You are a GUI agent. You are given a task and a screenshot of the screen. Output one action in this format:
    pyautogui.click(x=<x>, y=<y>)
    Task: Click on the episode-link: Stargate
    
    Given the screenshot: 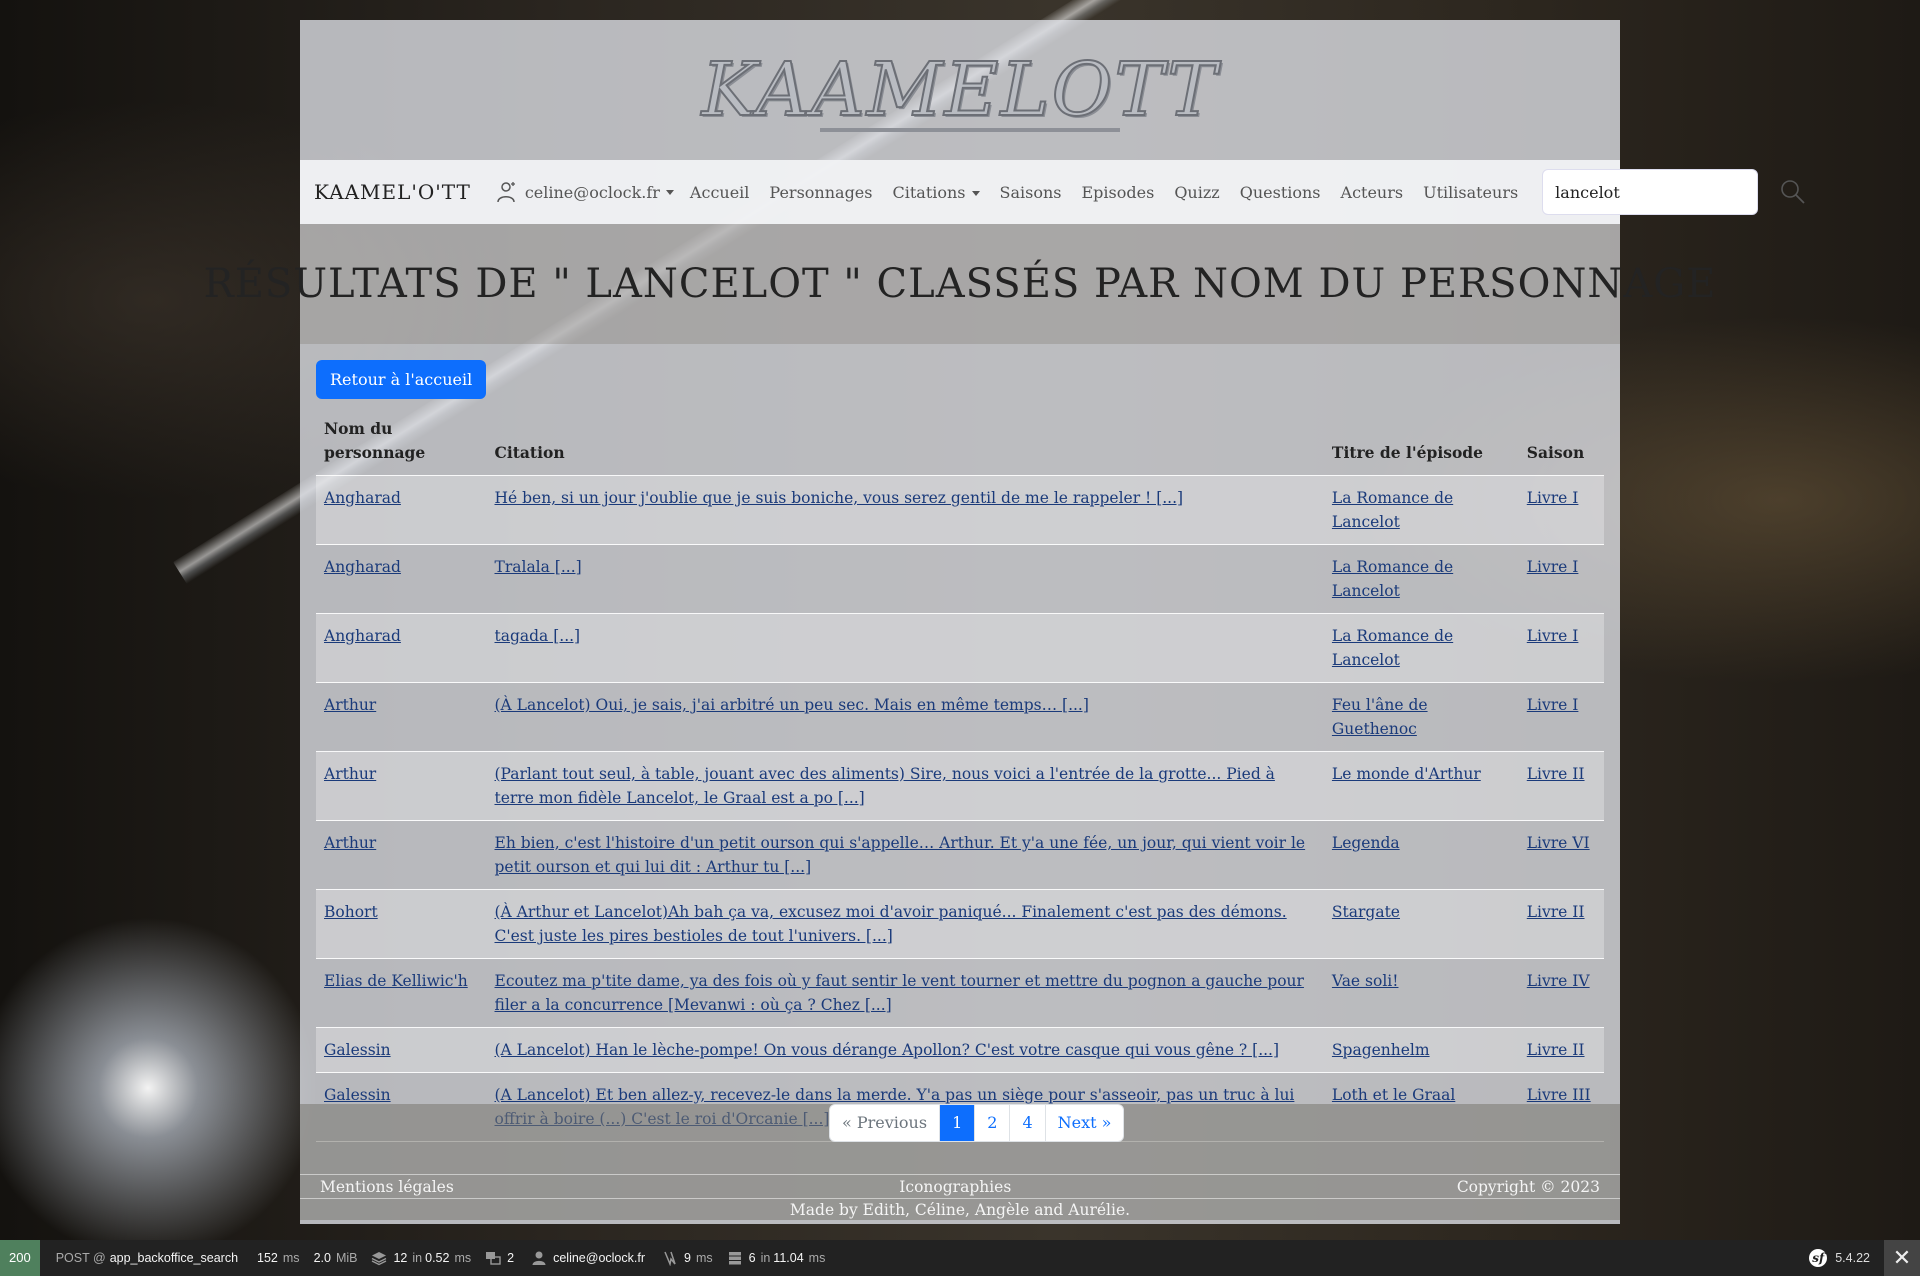 What is the action you would take?
    pyautogui.click(x=1366, y=912)
    